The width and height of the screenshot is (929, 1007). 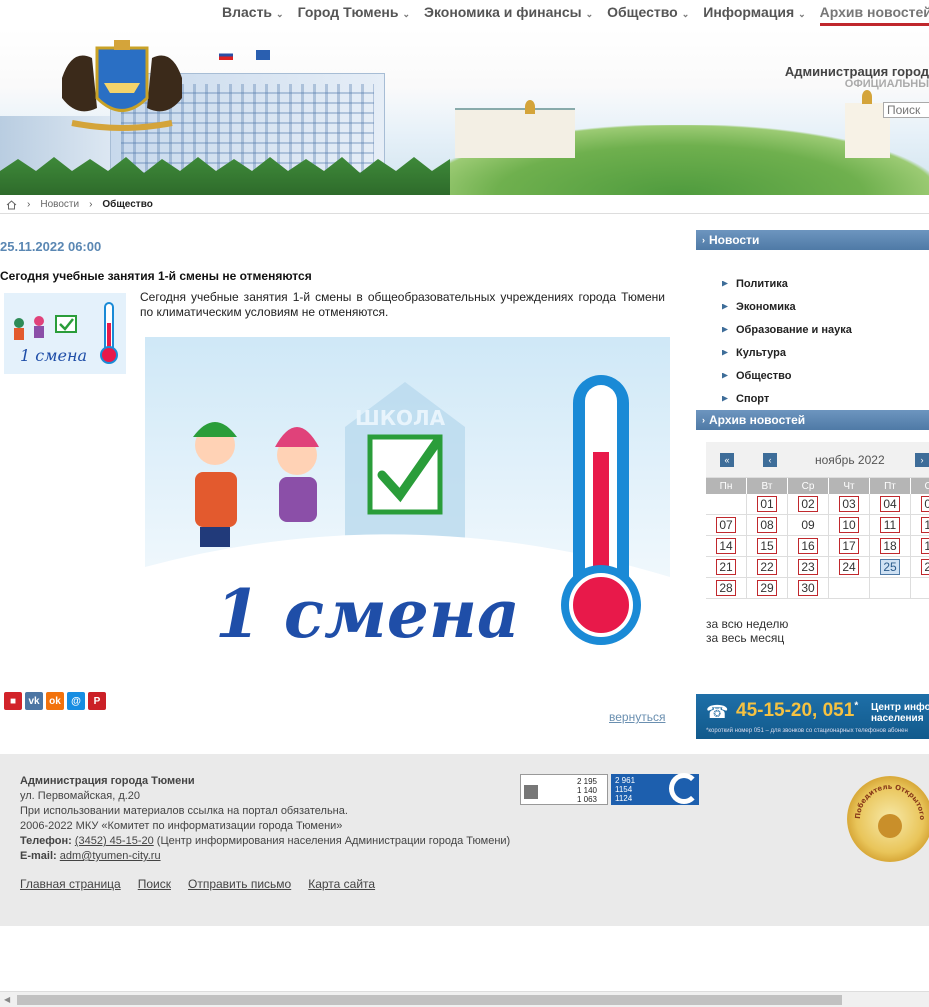 I want to click on calendar-day-number: 09, so click(x=808, y=525).